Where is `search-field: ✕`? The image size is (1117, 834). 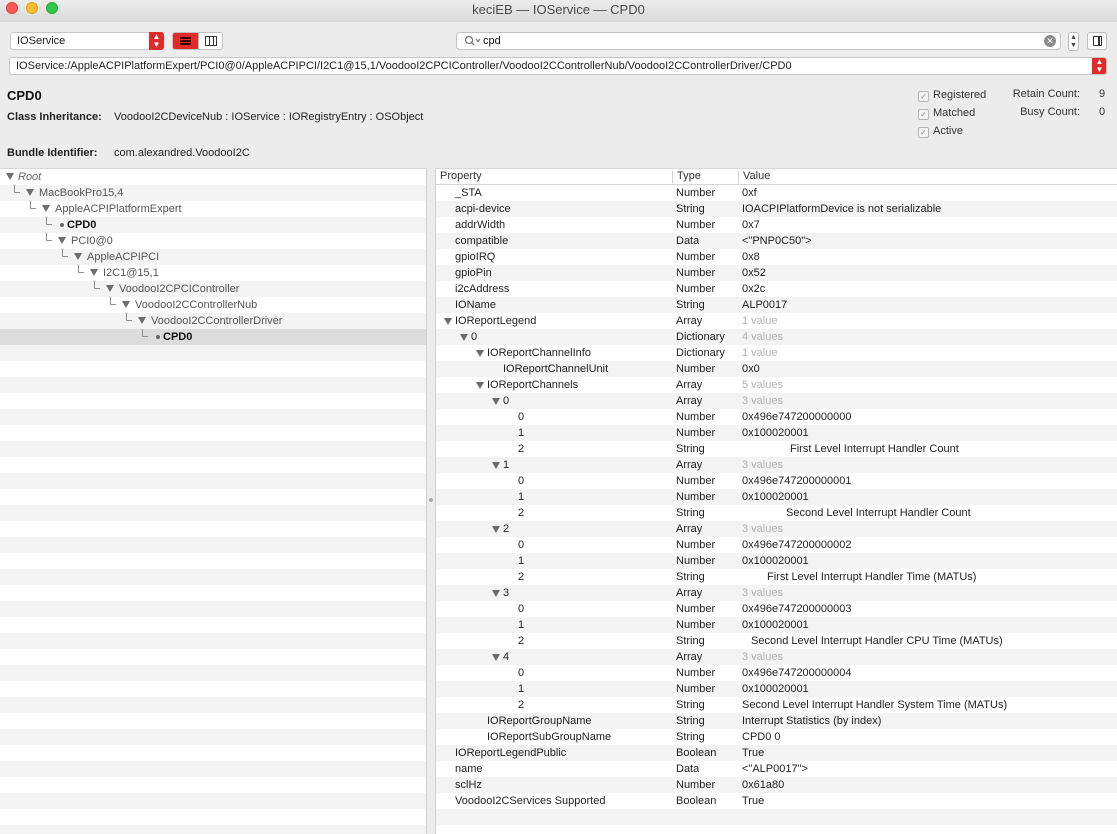 search-field: ✕ is located at coordinates (758, 41).